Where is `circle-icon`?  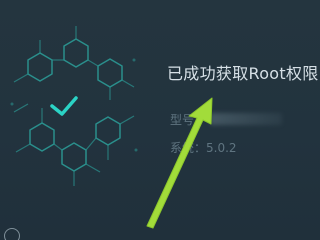
circle-icon is located at coordinates (12, 234).